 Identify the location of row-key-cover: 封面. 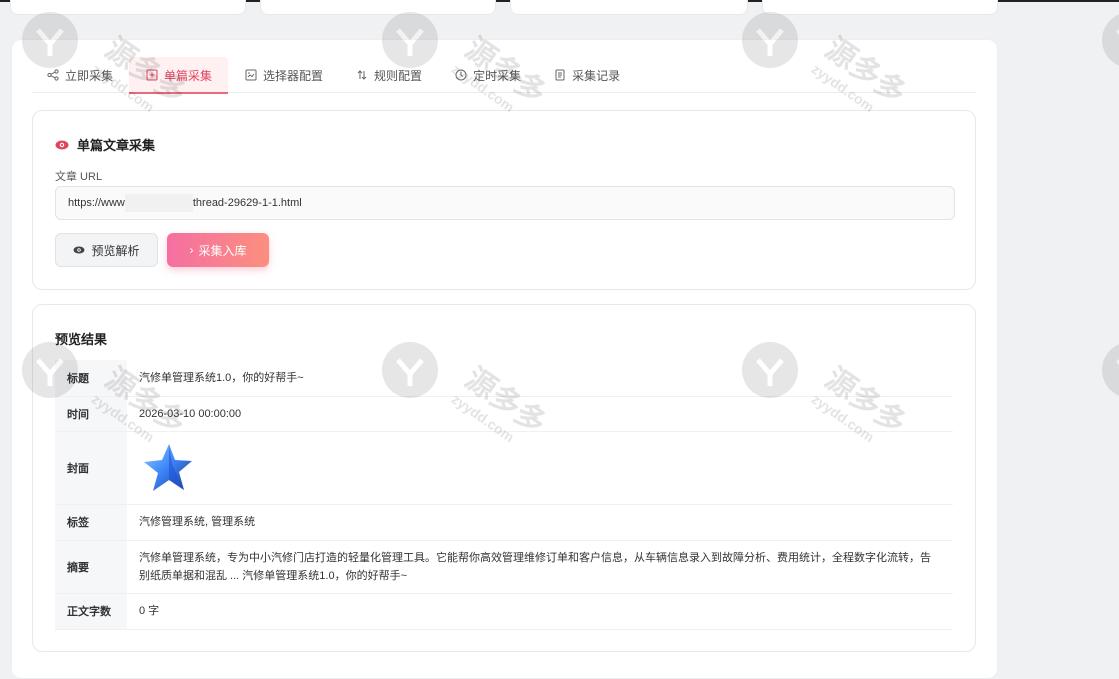
(91, 468).